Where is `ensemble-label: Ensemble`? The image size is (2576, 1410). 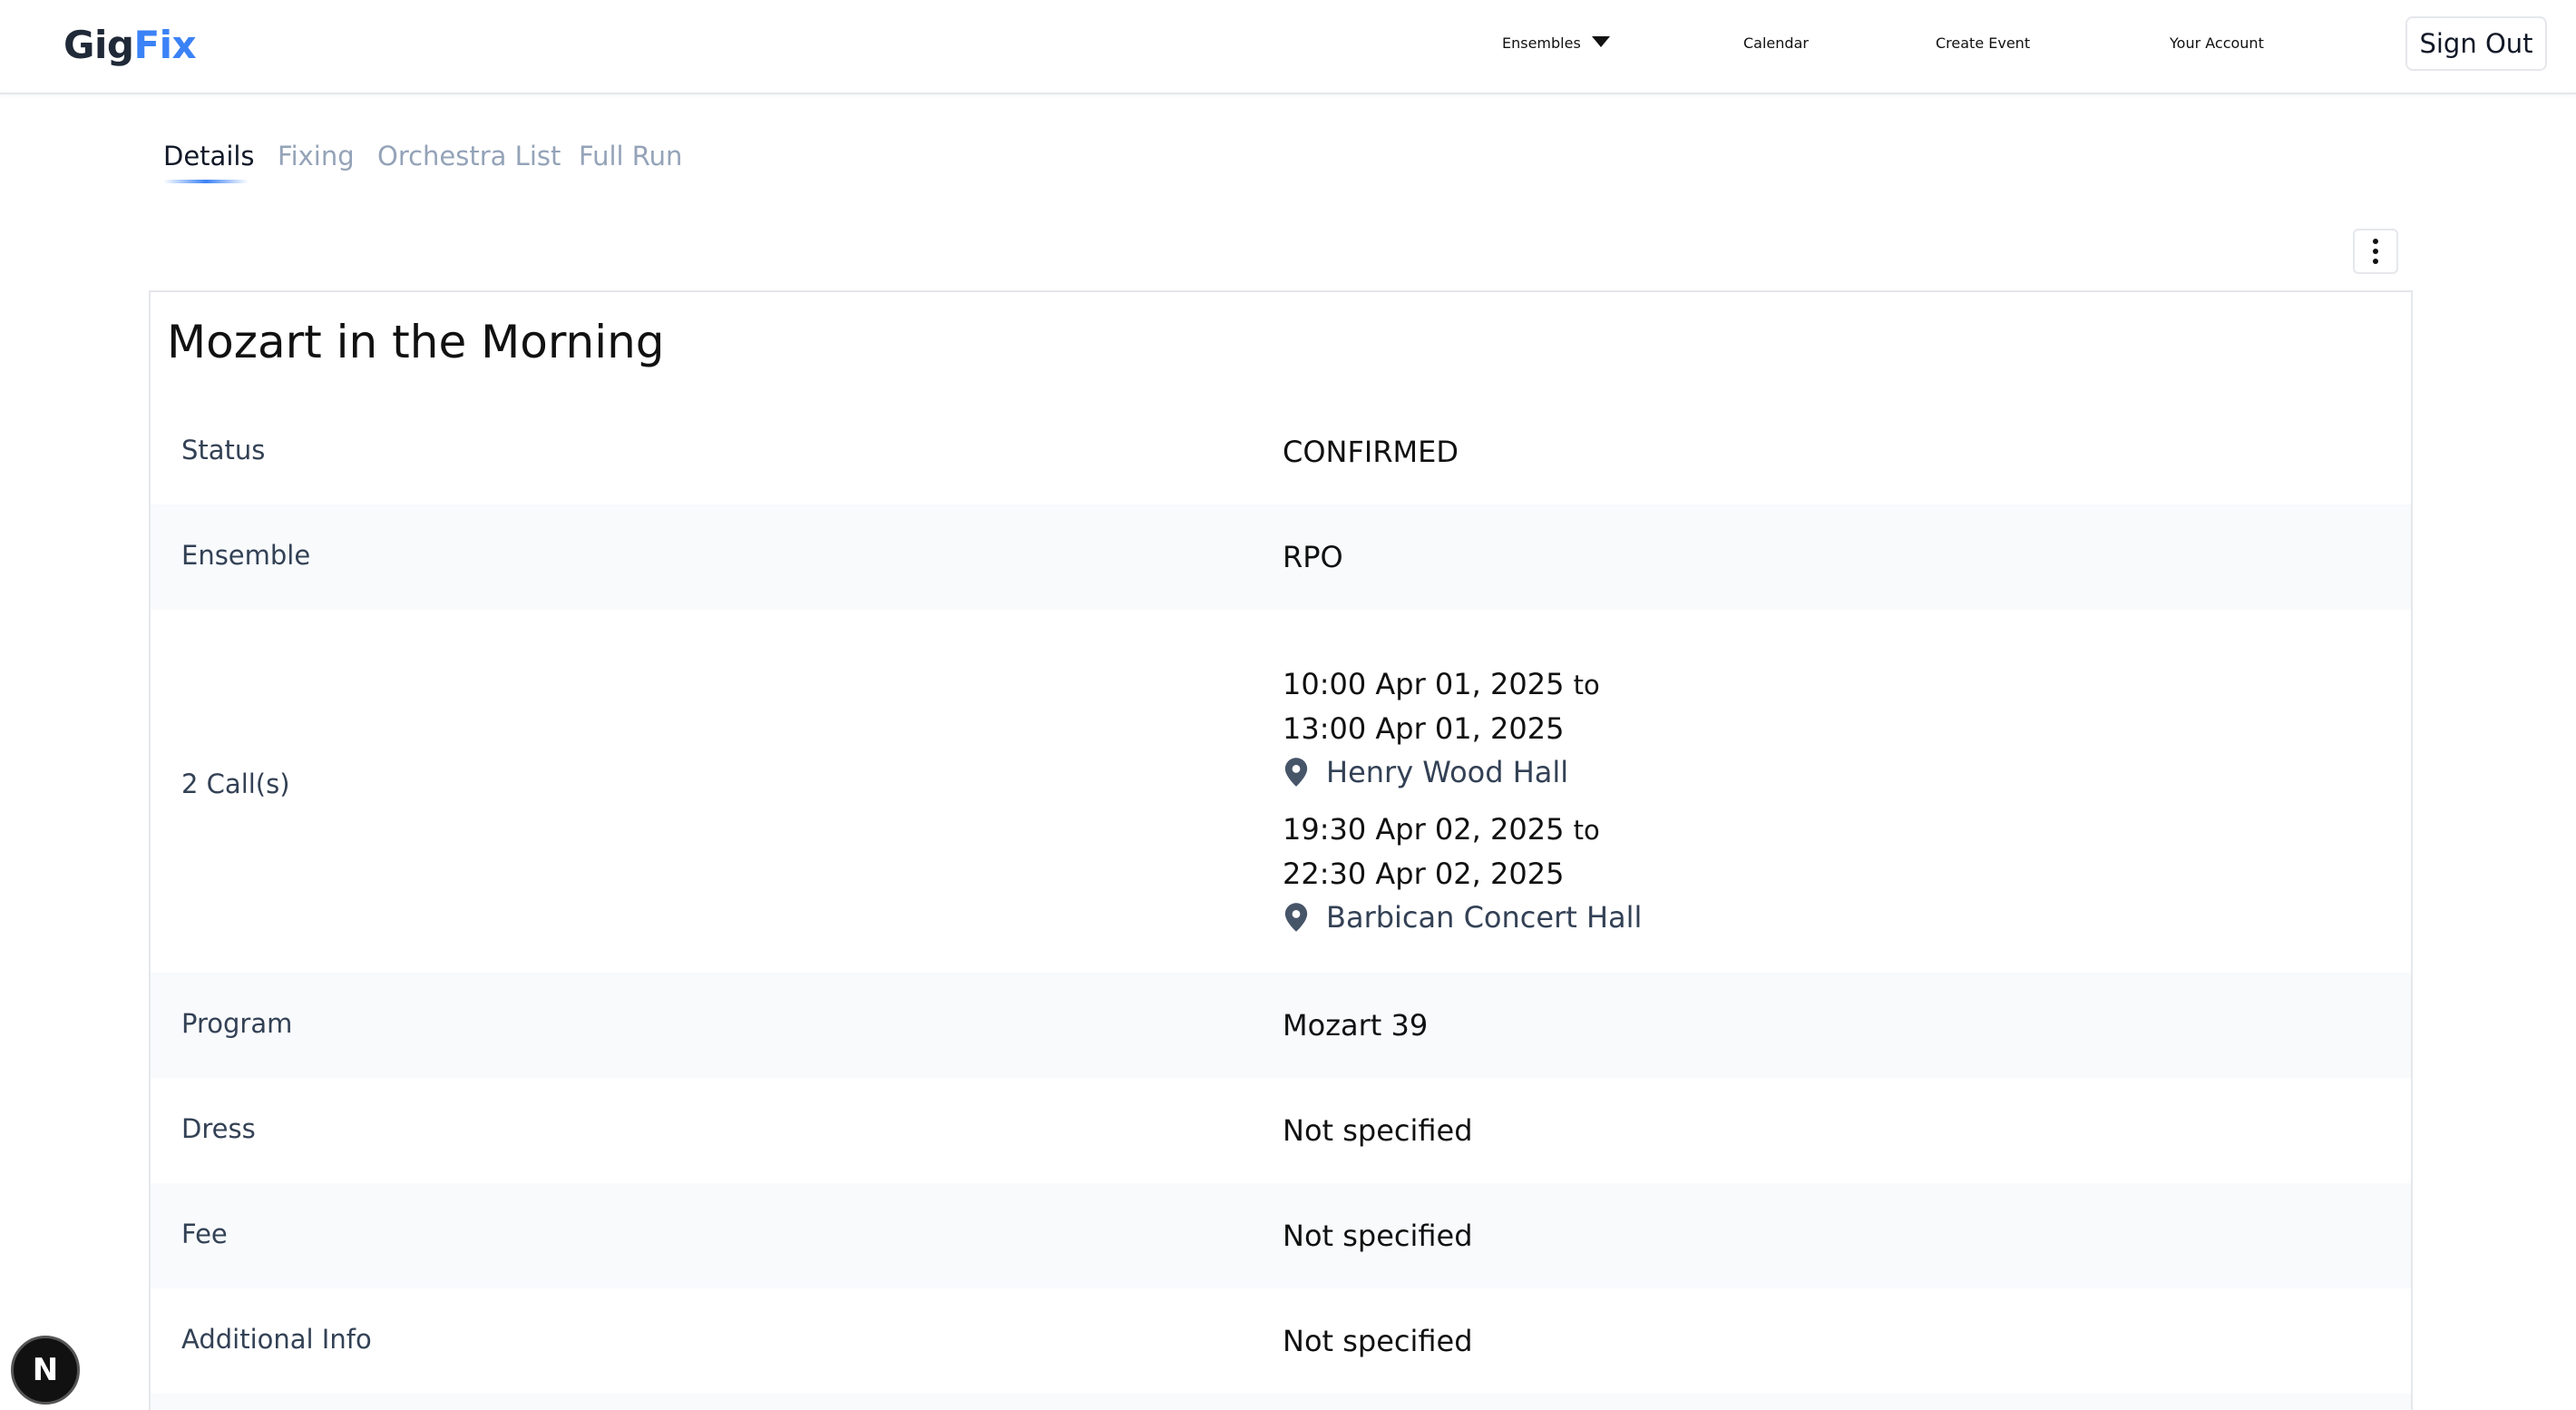 ensemble-label: Ensemble is located at coordinates (246, 555).